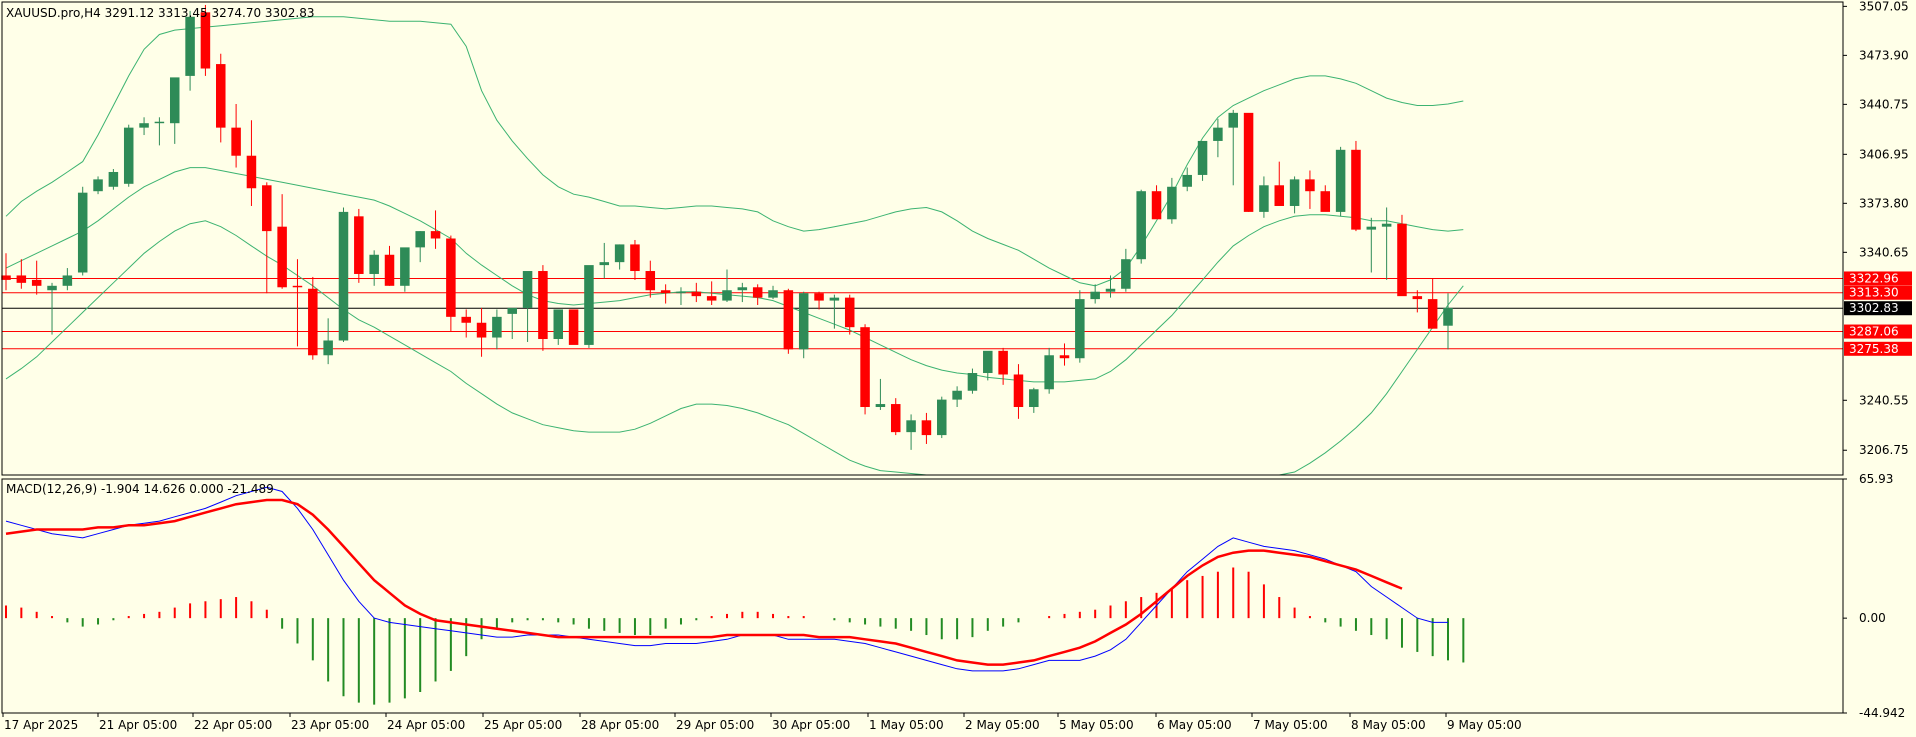  Describe the element at coordinates (1884, 104) in the screenshot. I see `price-tick-label: 3440.75` at that location.